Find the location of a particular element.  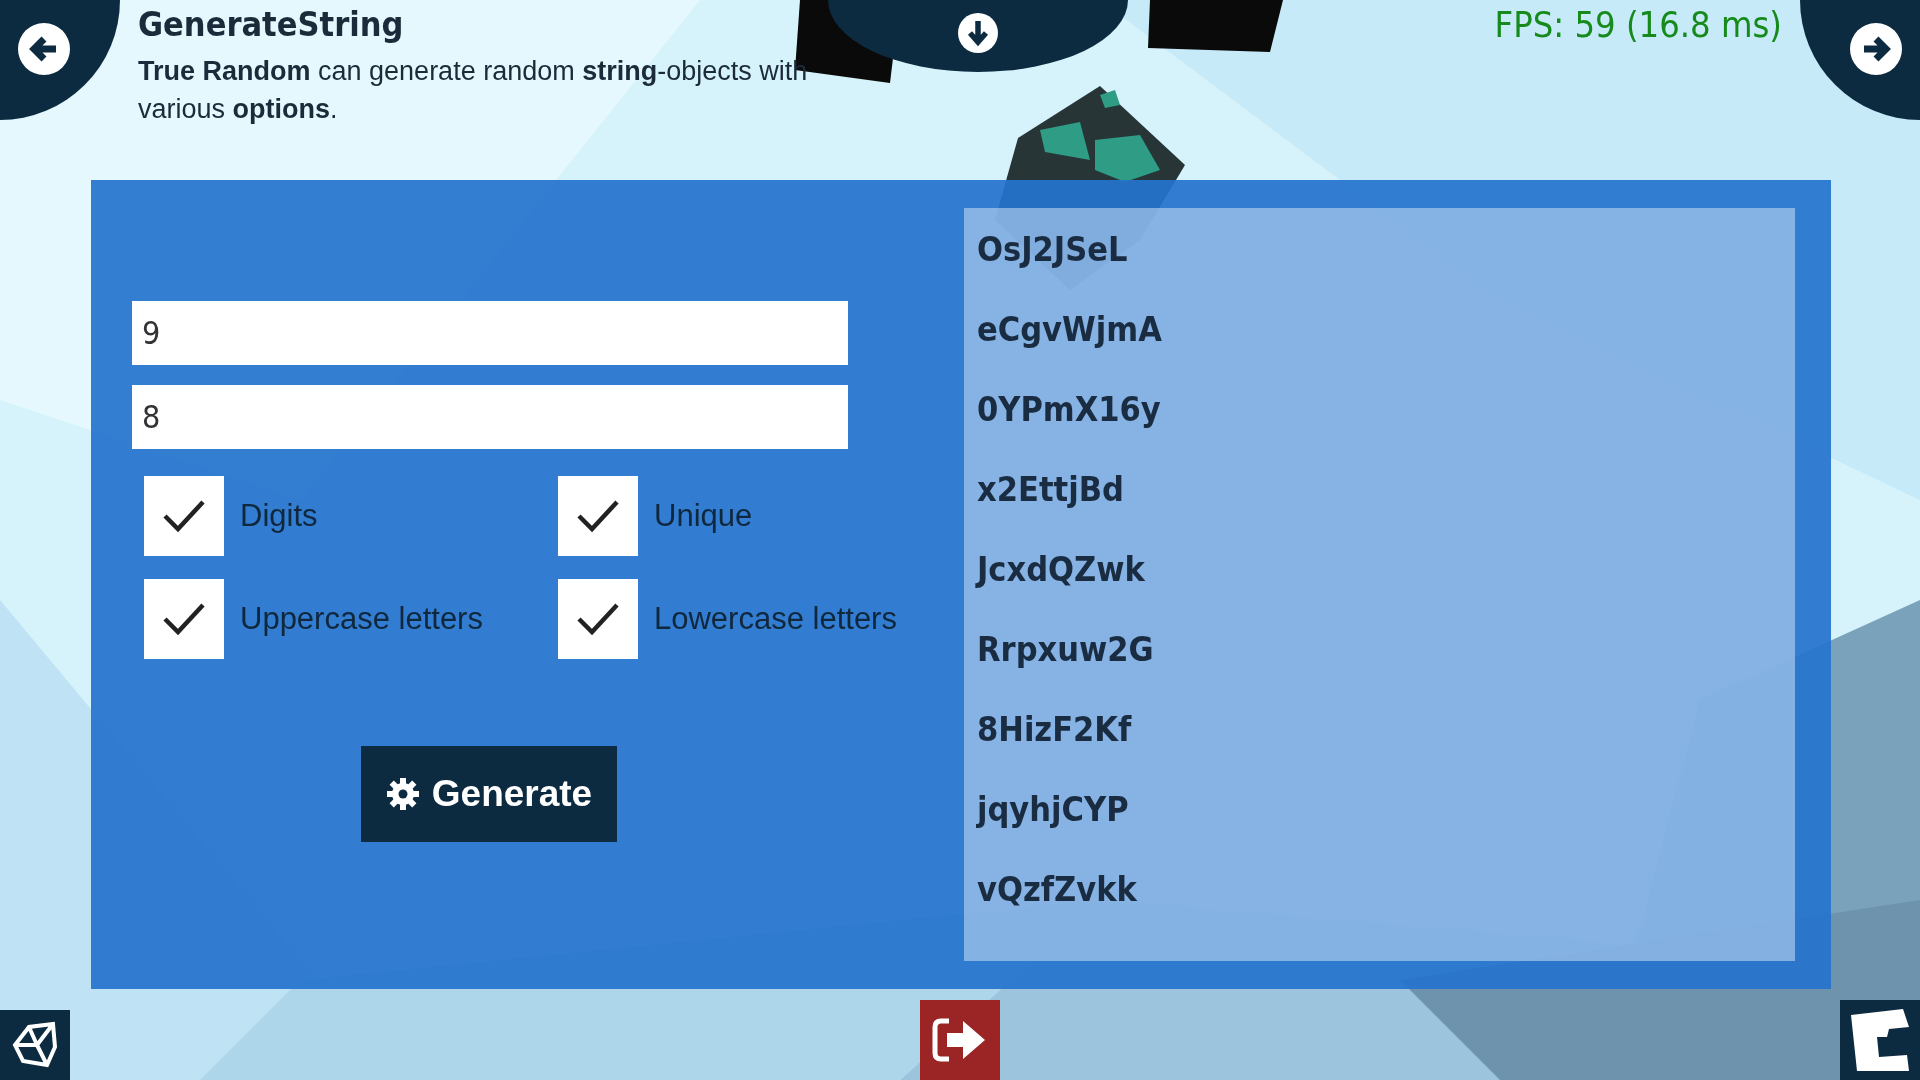

result-string: jqyhjCYP is located at coordinates (1053, 809).